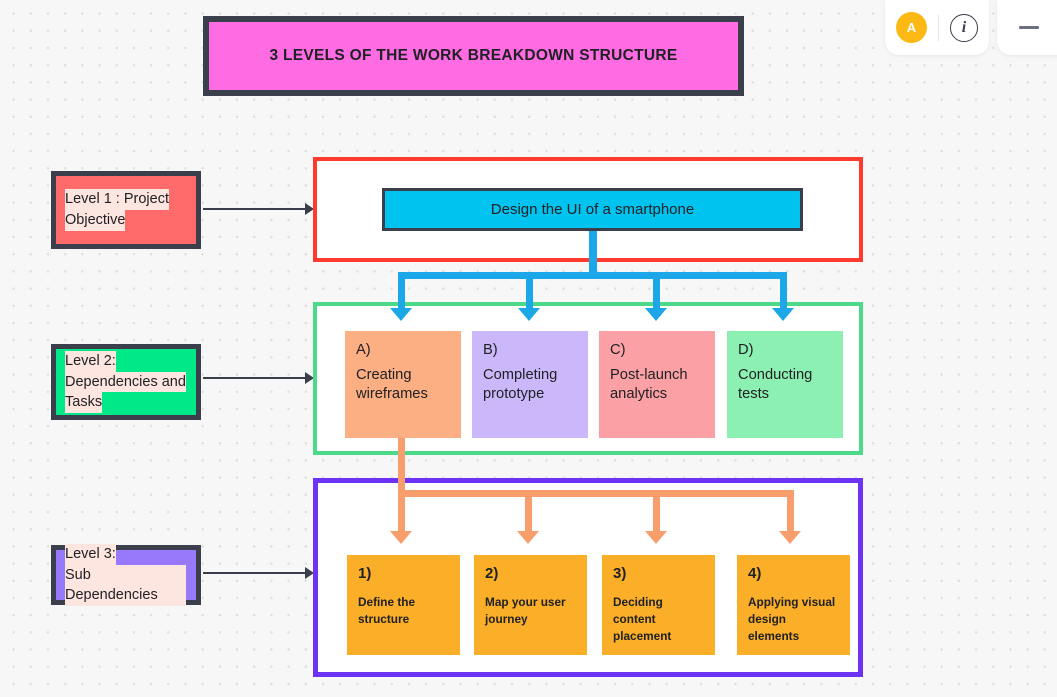 Image resolution: width=1057 pixels, height=697 pixels. Describe the element at coordinates (401, 314) in the screenshot. I see `connector-arrowhead-a` at that location.